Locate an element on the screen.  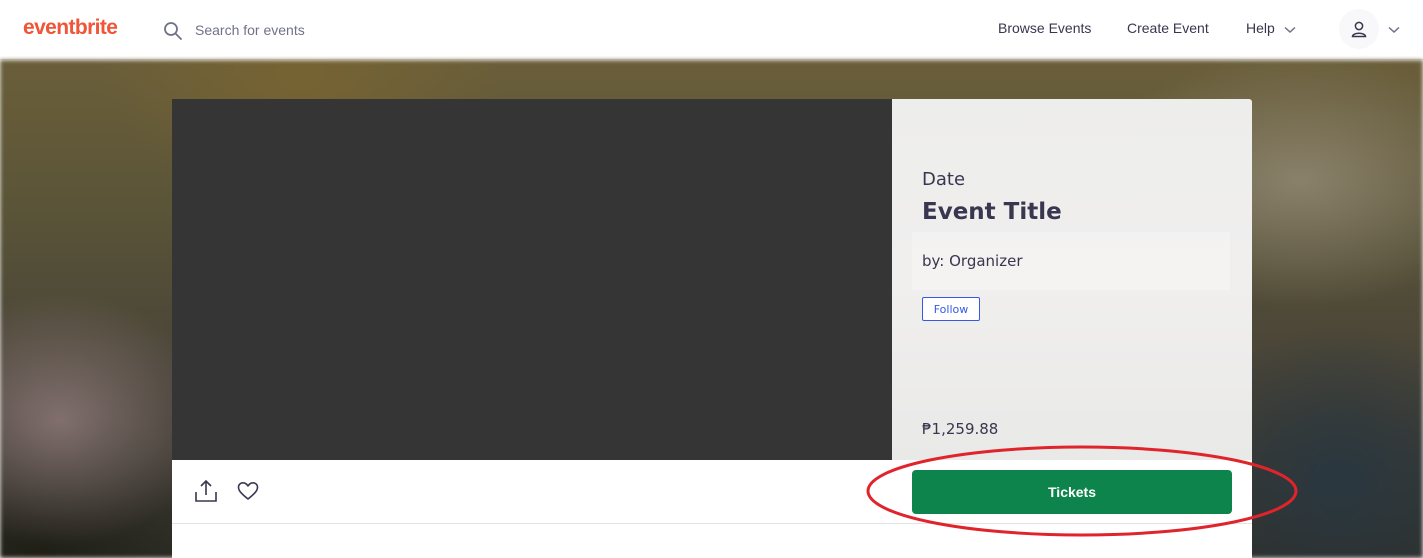
nav-create-event: Create Event is located at coordinates (1168, 28).